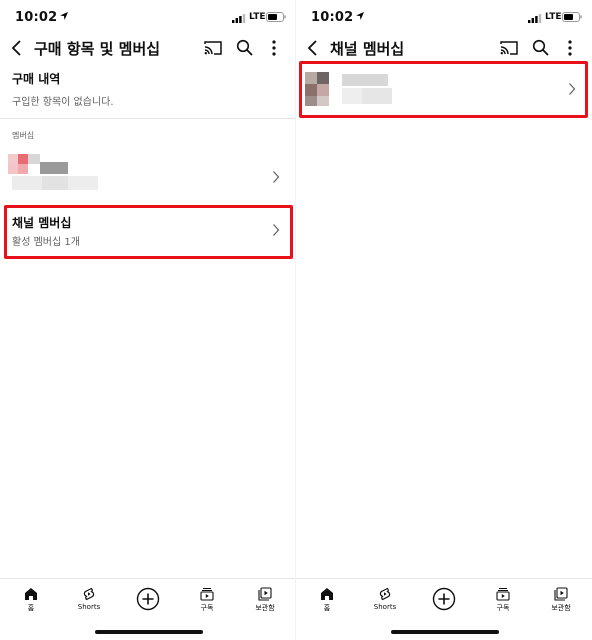 This screenshot has height=640, width=592. I want to click on purchase-history-item: 구매 내역 구입한 항목이 없습니다., so click(154, 94).